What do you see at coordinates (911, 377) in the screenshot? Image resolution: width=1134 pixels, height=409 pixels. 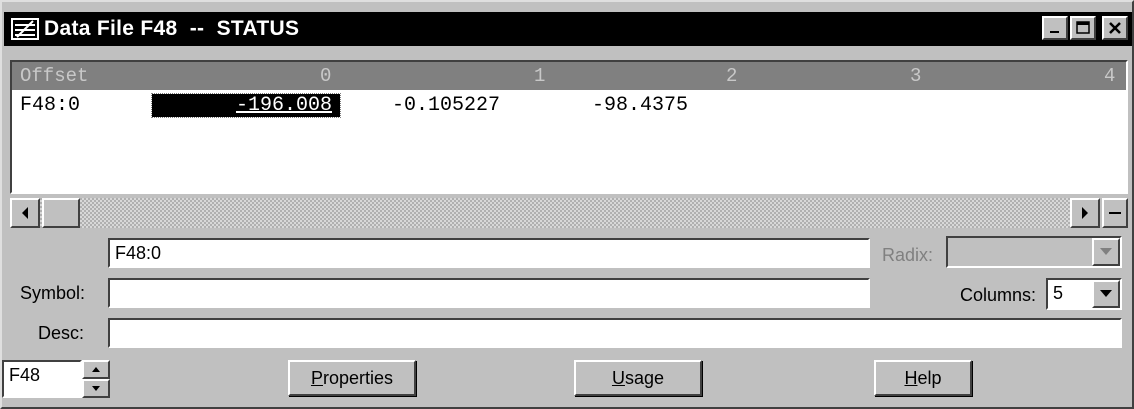 I see `help-mnemonic: H` at bounding box center [911, 377].